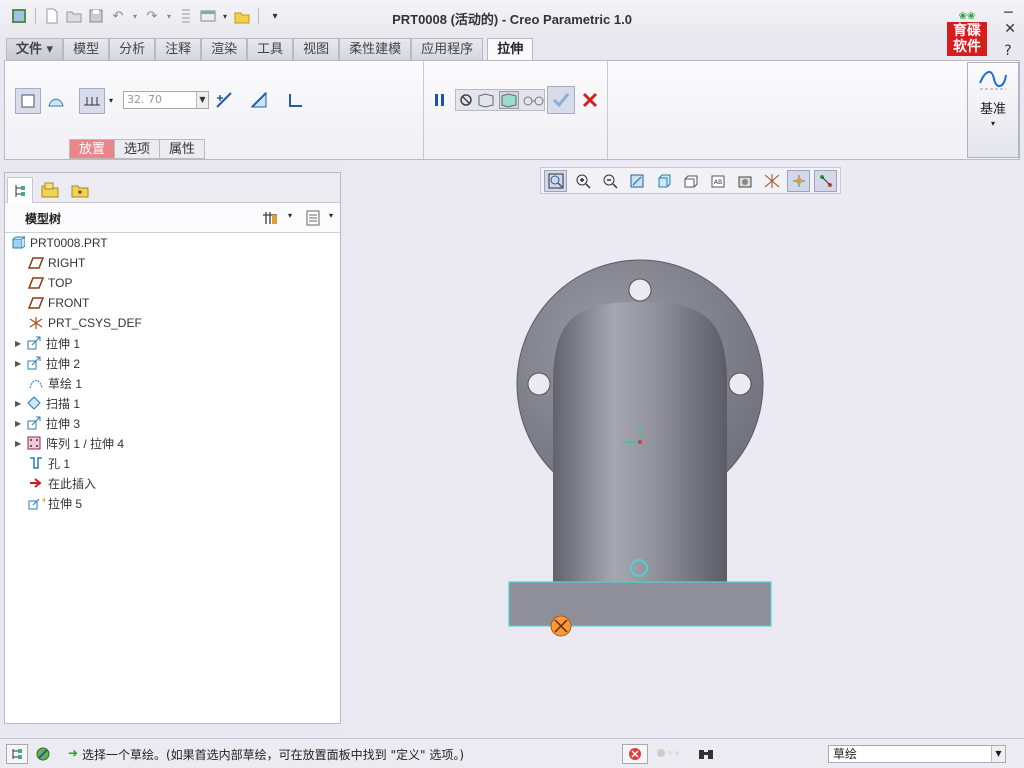 The width and height of the screenshot is (1024, 768). What do you see at coordinates (555, 180) in the screenshot?
I see `refit-icon` at bounding box center [555, 180].